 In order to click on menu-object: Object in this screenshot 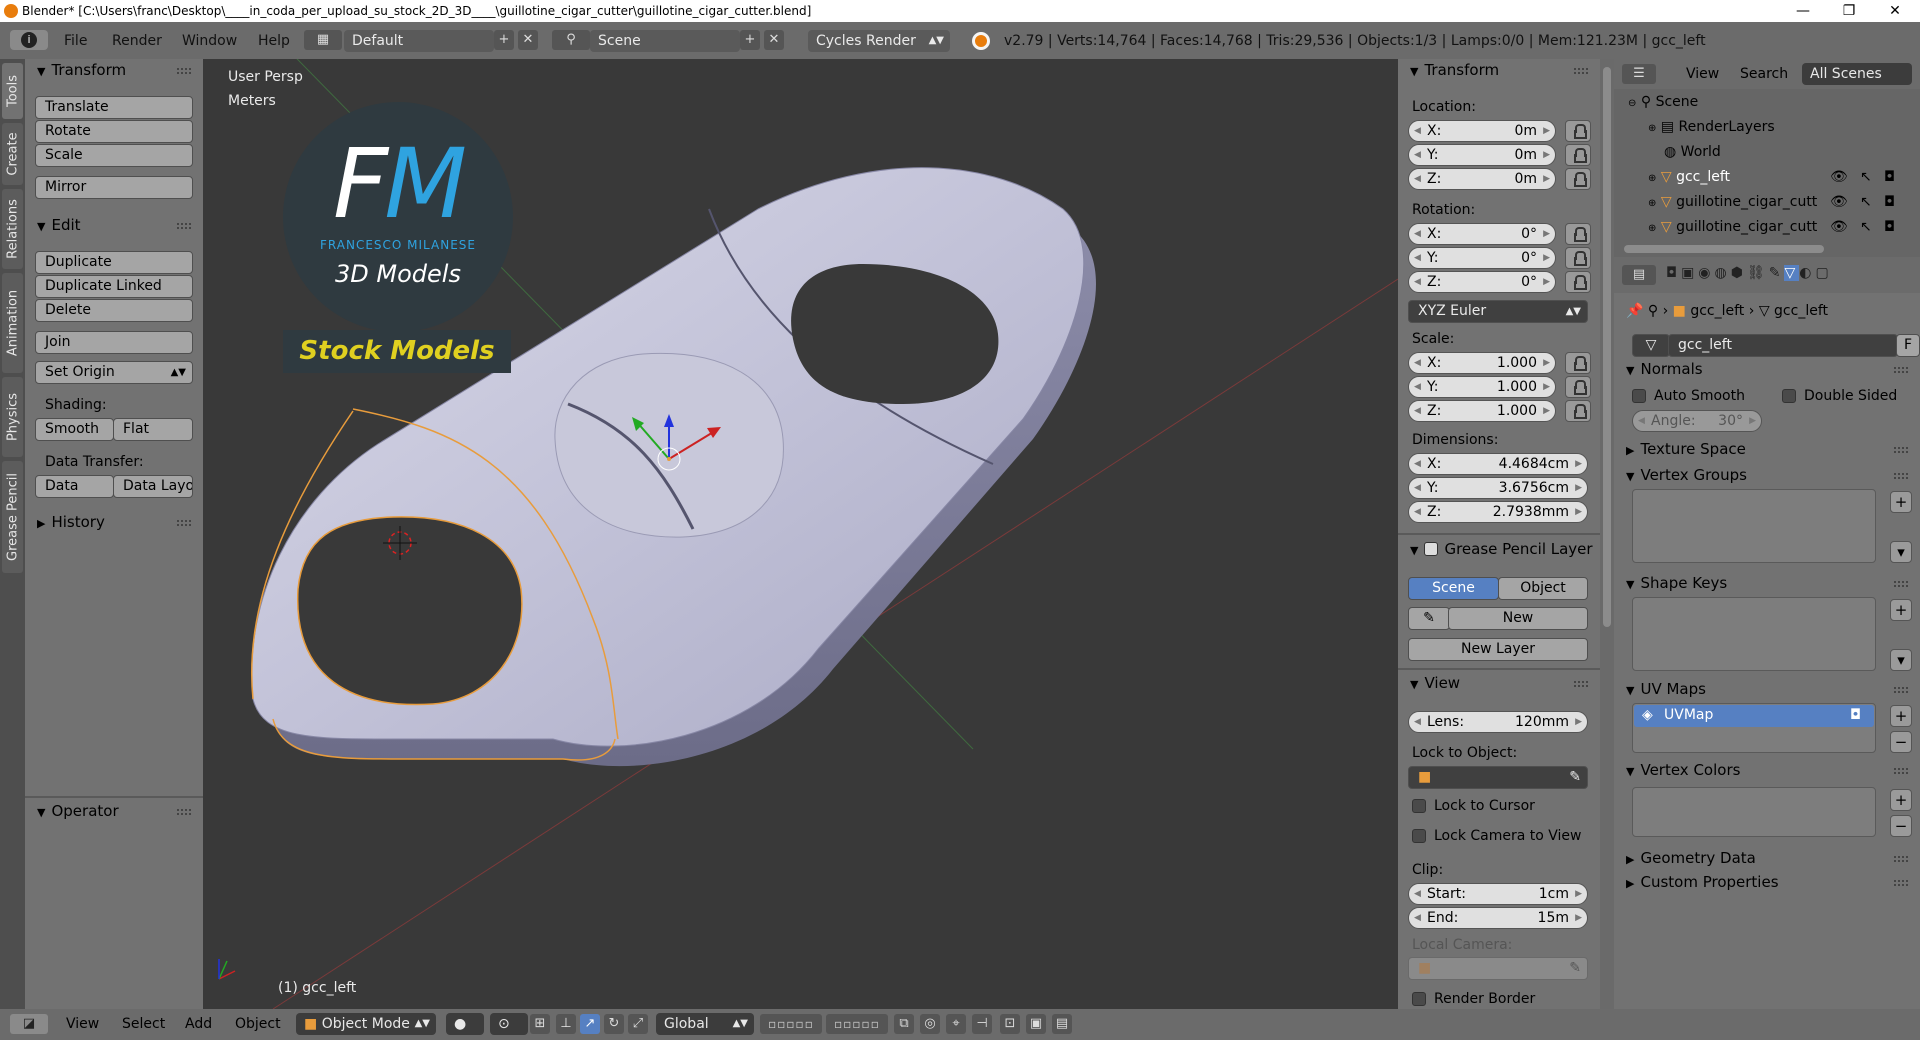, I will do `click(258, 1024)`.